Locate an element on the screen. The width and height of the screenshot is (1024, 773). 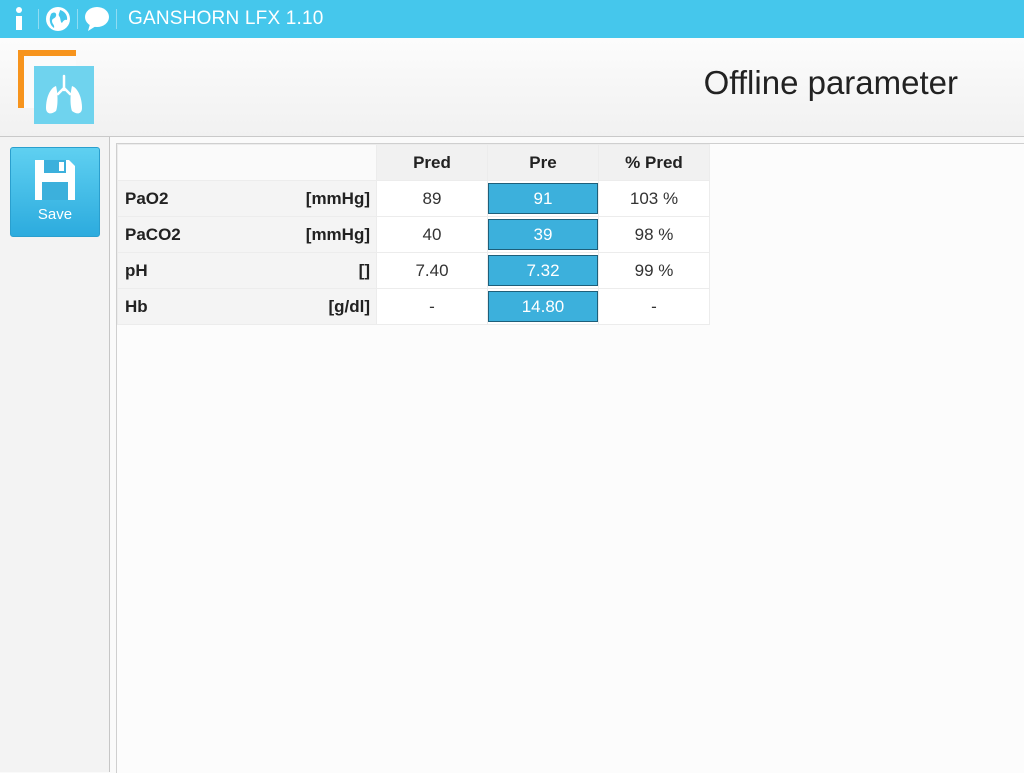
table-row: Hb [g/dl] - 14.80 - is located at coordinates (413, 306).